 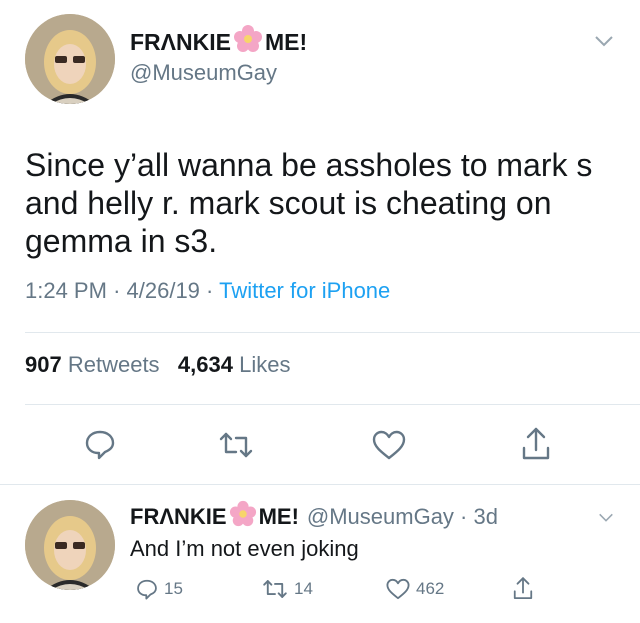 I want to click on tweet-meta: 1:24 PM · 4/26/19 · Twitter for iPhone, so click(x=207, y=291).